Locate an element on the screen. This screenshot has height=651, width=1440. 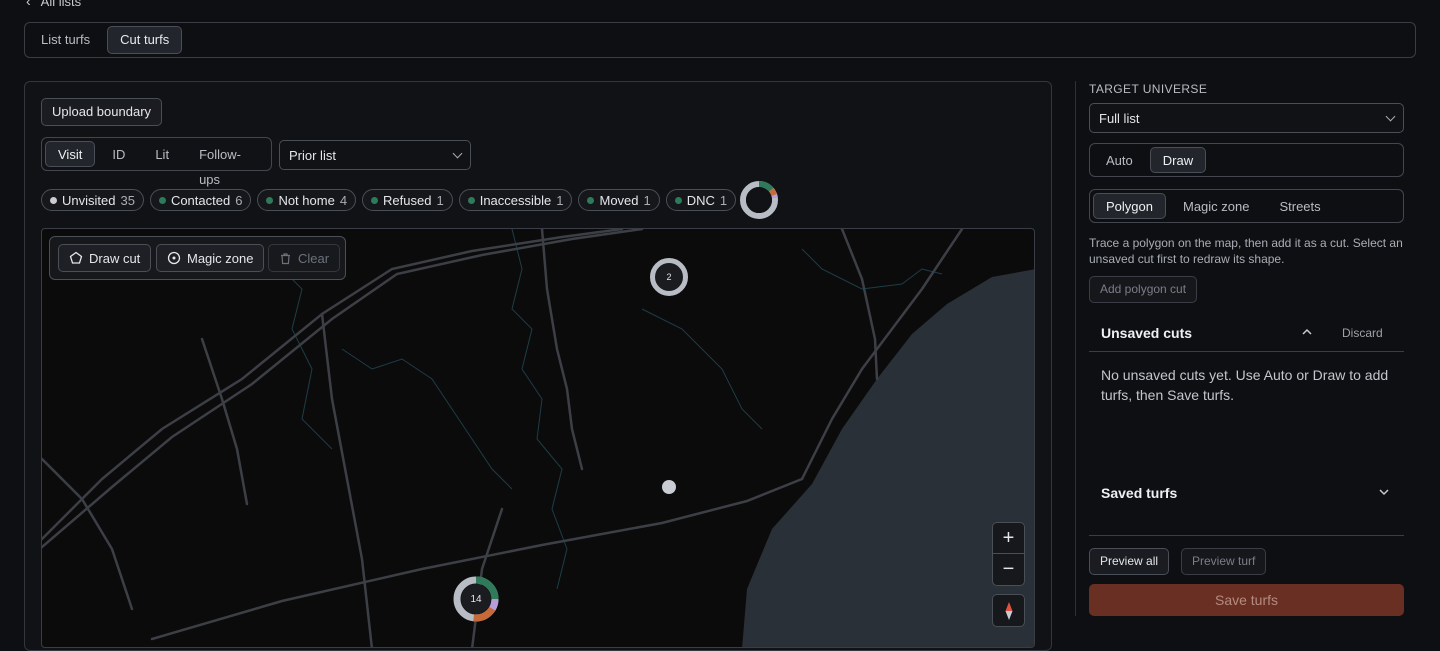
discard-button: Discard is located at coordinates (1362, 333).